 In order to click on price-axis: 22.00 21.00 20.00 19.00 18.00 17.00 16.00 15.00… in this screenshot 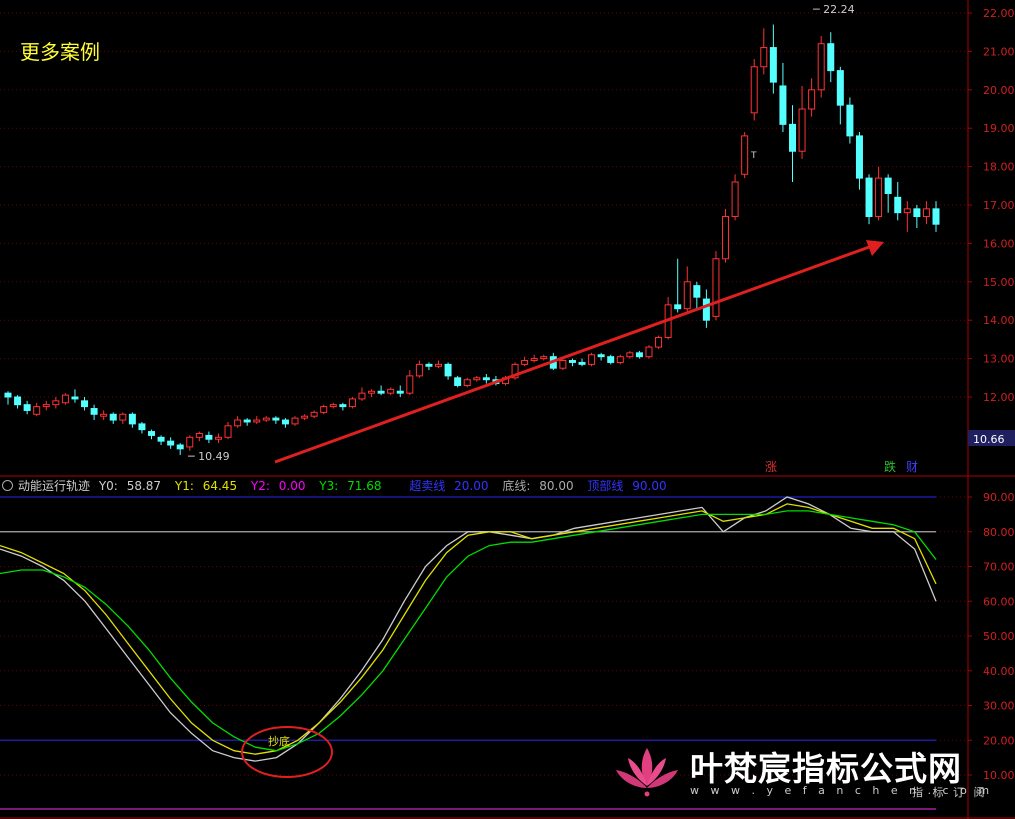, I will do `click(991, 394)`.